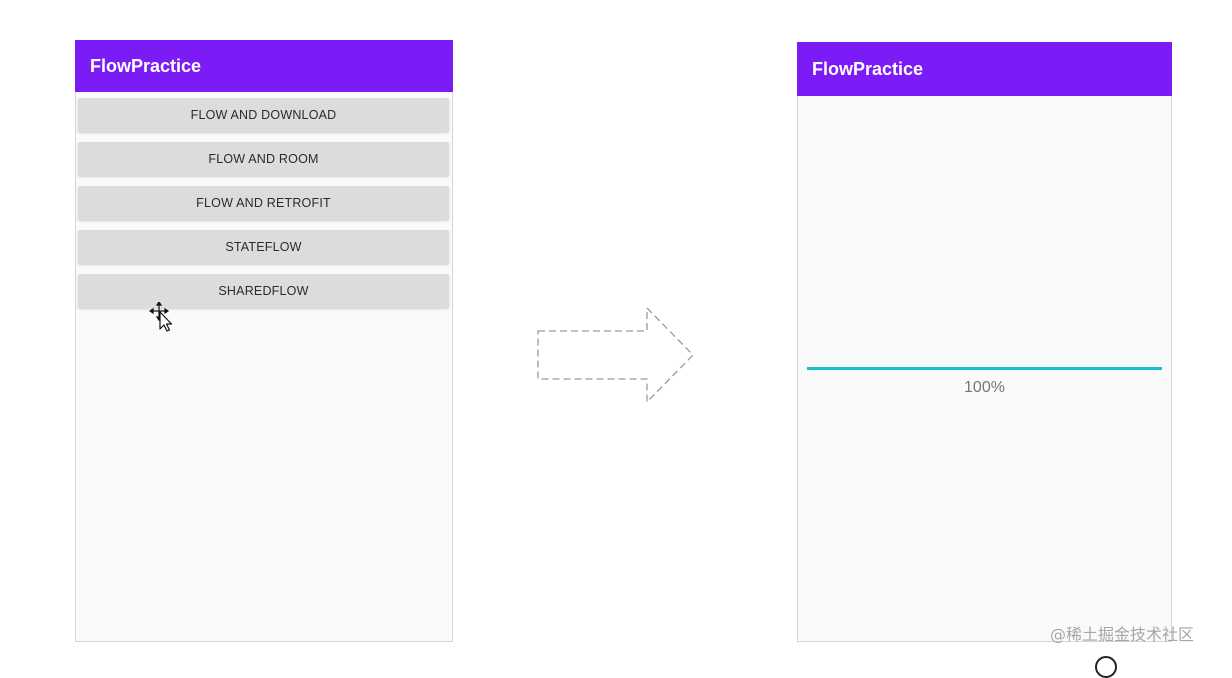  What do you see at coordinates (161, 317) in the screenshot?
I see `move-cursor-icon` at bounding box center [161, 317].